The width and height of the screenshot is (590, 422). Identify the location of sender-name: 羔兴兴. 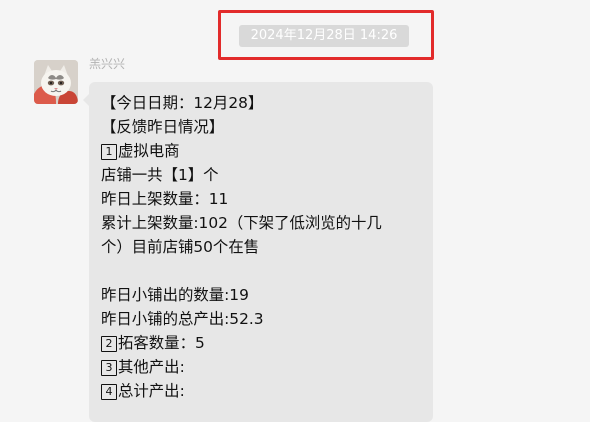
(107, 64).